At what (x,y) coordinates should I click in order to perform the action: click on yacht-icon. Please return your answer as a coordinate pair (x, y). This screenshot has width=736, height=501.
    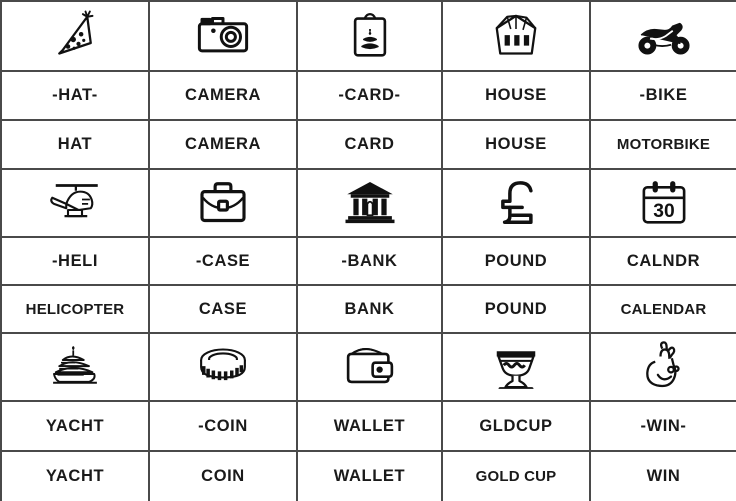
    Looking at the image, I should click on (75, 367).